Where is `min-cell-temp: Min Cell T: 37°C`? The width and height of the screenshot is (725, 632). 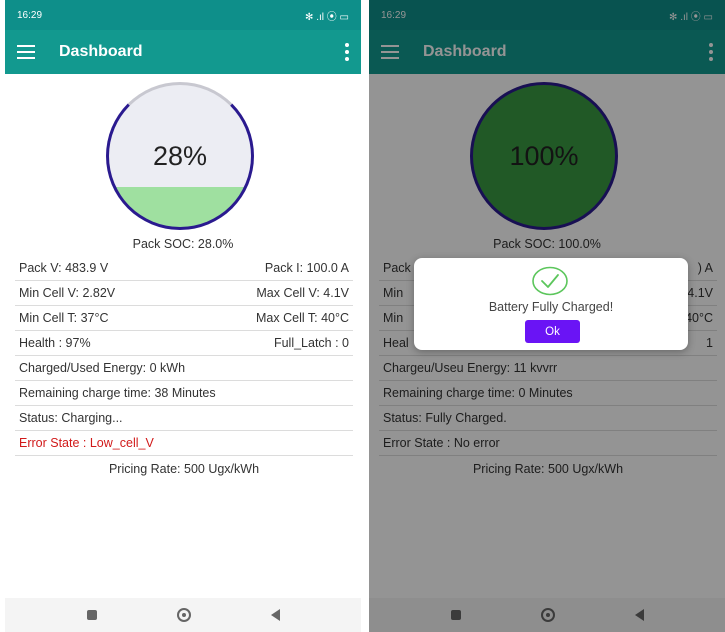
min-cell-temp: Min Cell T: 37°C is located at coordinates (64, 318).